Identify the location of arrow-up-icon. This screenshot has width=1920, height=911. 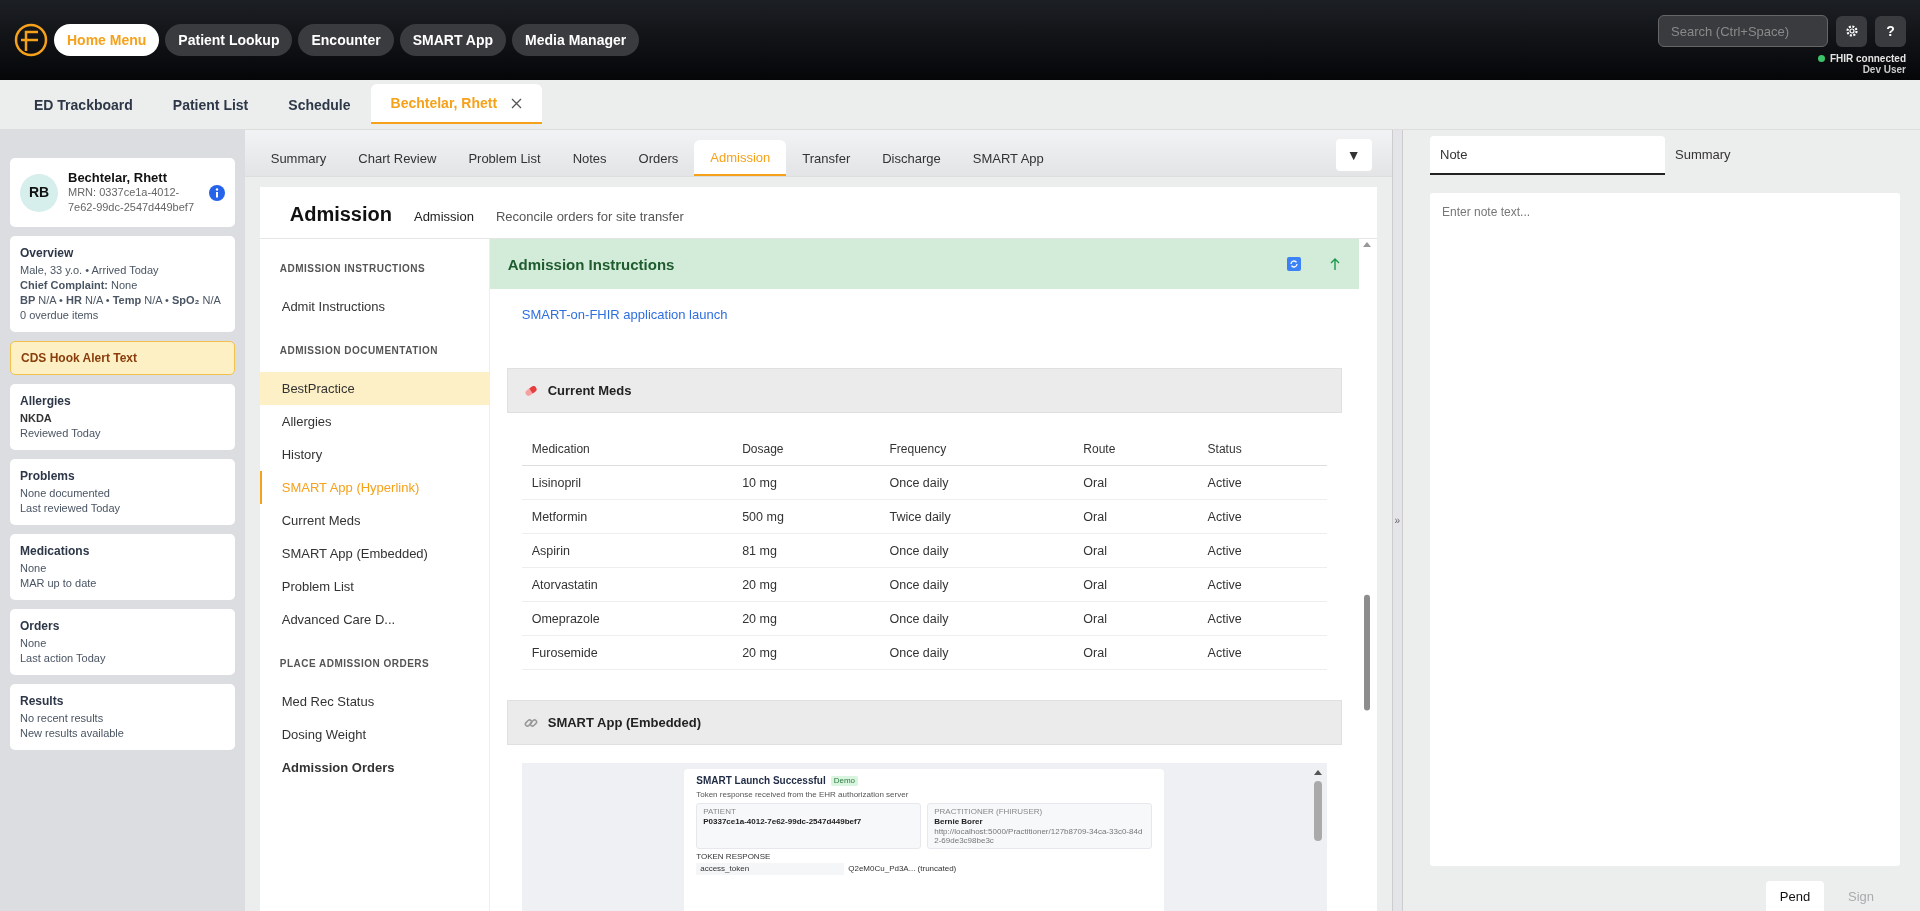
(1334, 264).